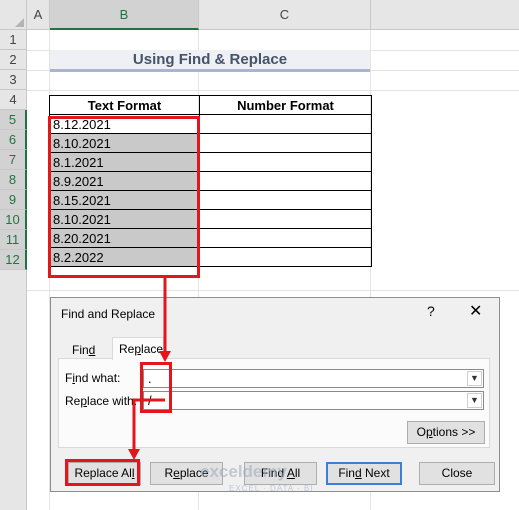 The image size is (519, 510). Describe the element at coordinates (149, 369) in the screenshot. I see `callout-arrows` at that location.